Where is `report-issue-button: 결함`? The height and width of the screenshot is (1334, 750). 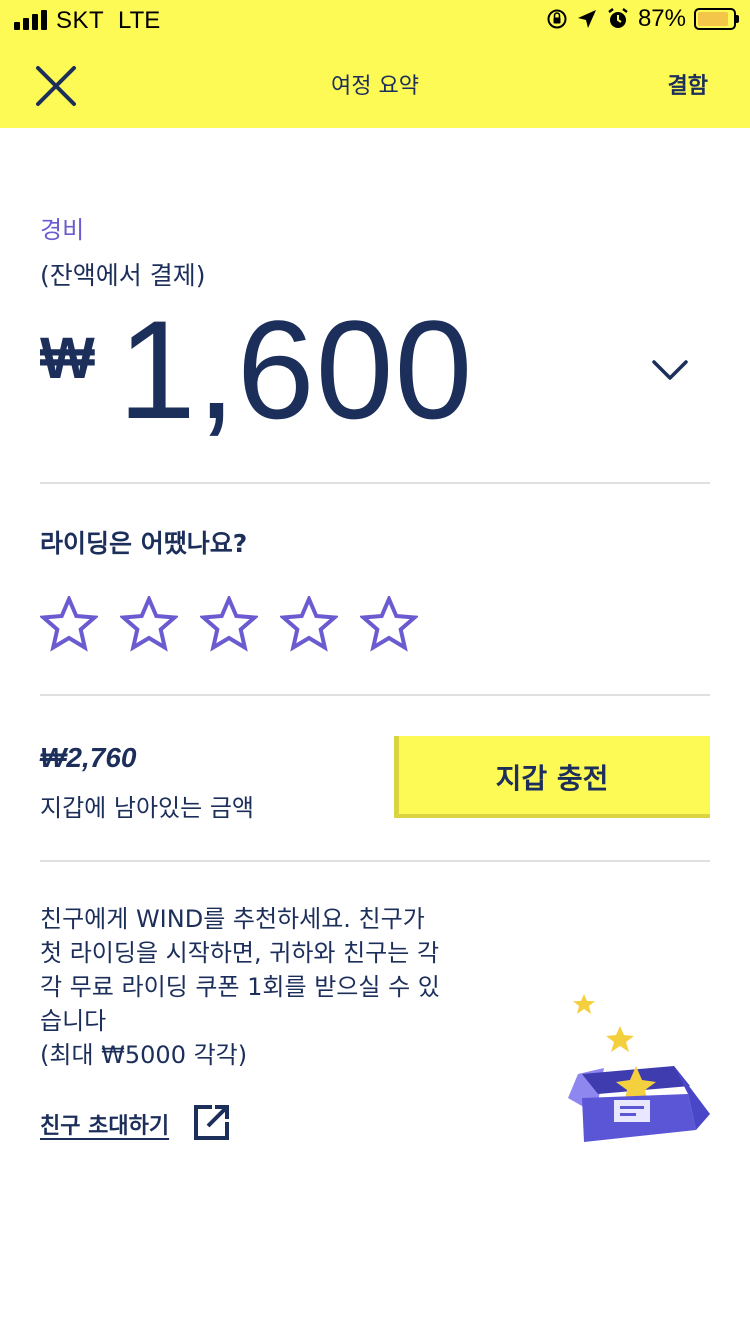
report-issue-button: 결함 is located at coordinates (688, 84).